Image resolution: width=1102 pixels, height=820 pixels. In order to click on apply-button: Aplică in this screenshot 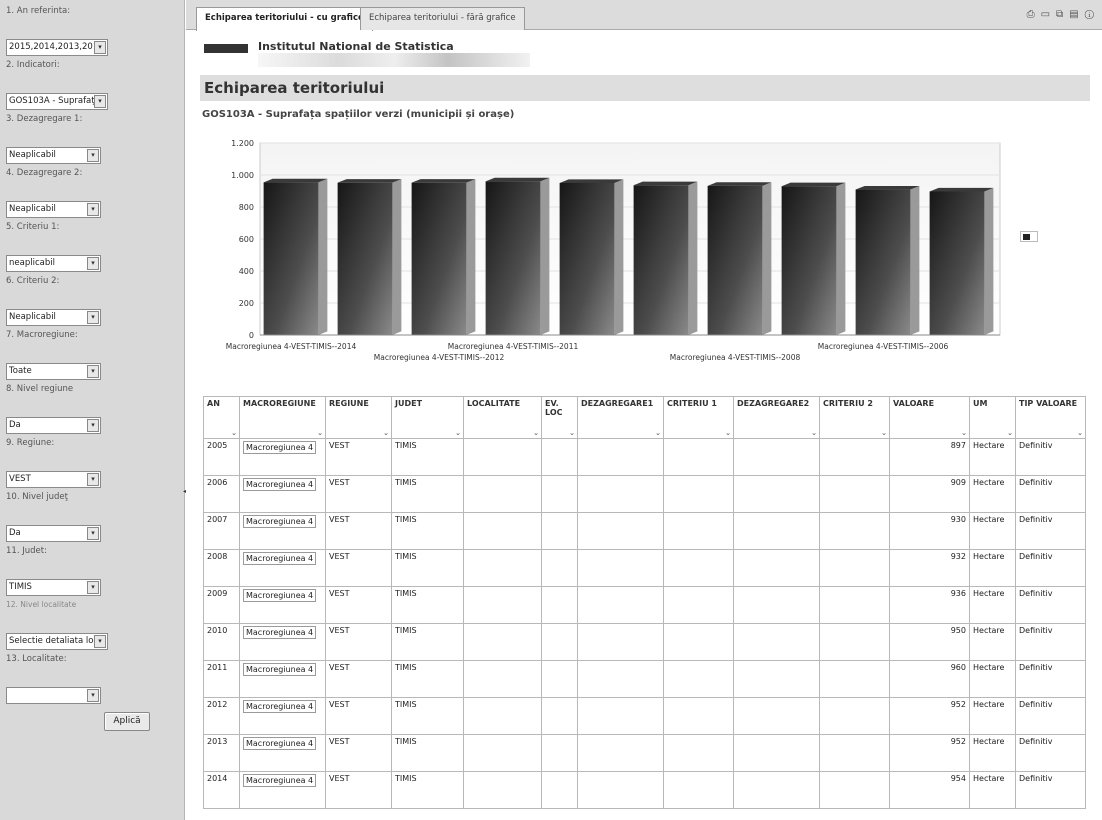, I will do `click(127, 721)`.